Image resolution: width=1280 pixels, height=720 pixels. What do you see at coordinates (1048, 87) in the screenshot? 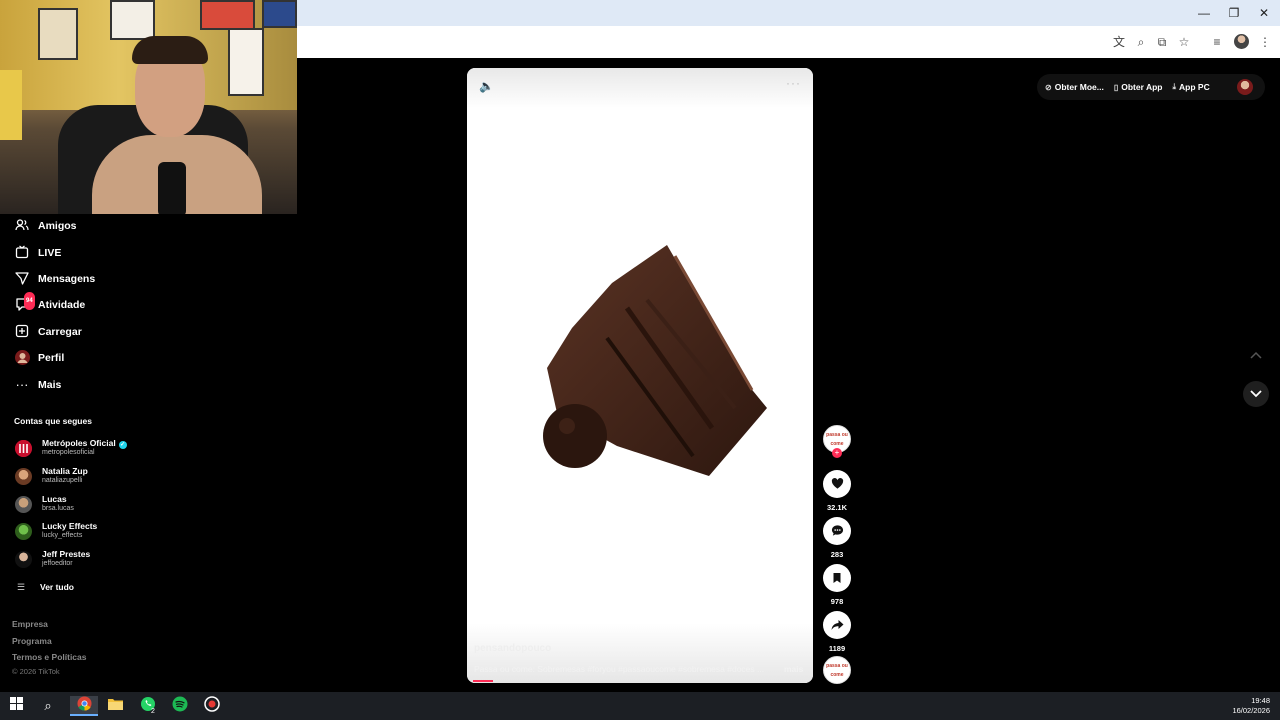
I see `coin-icon: ⊘` at bounding box center [1048, 87].